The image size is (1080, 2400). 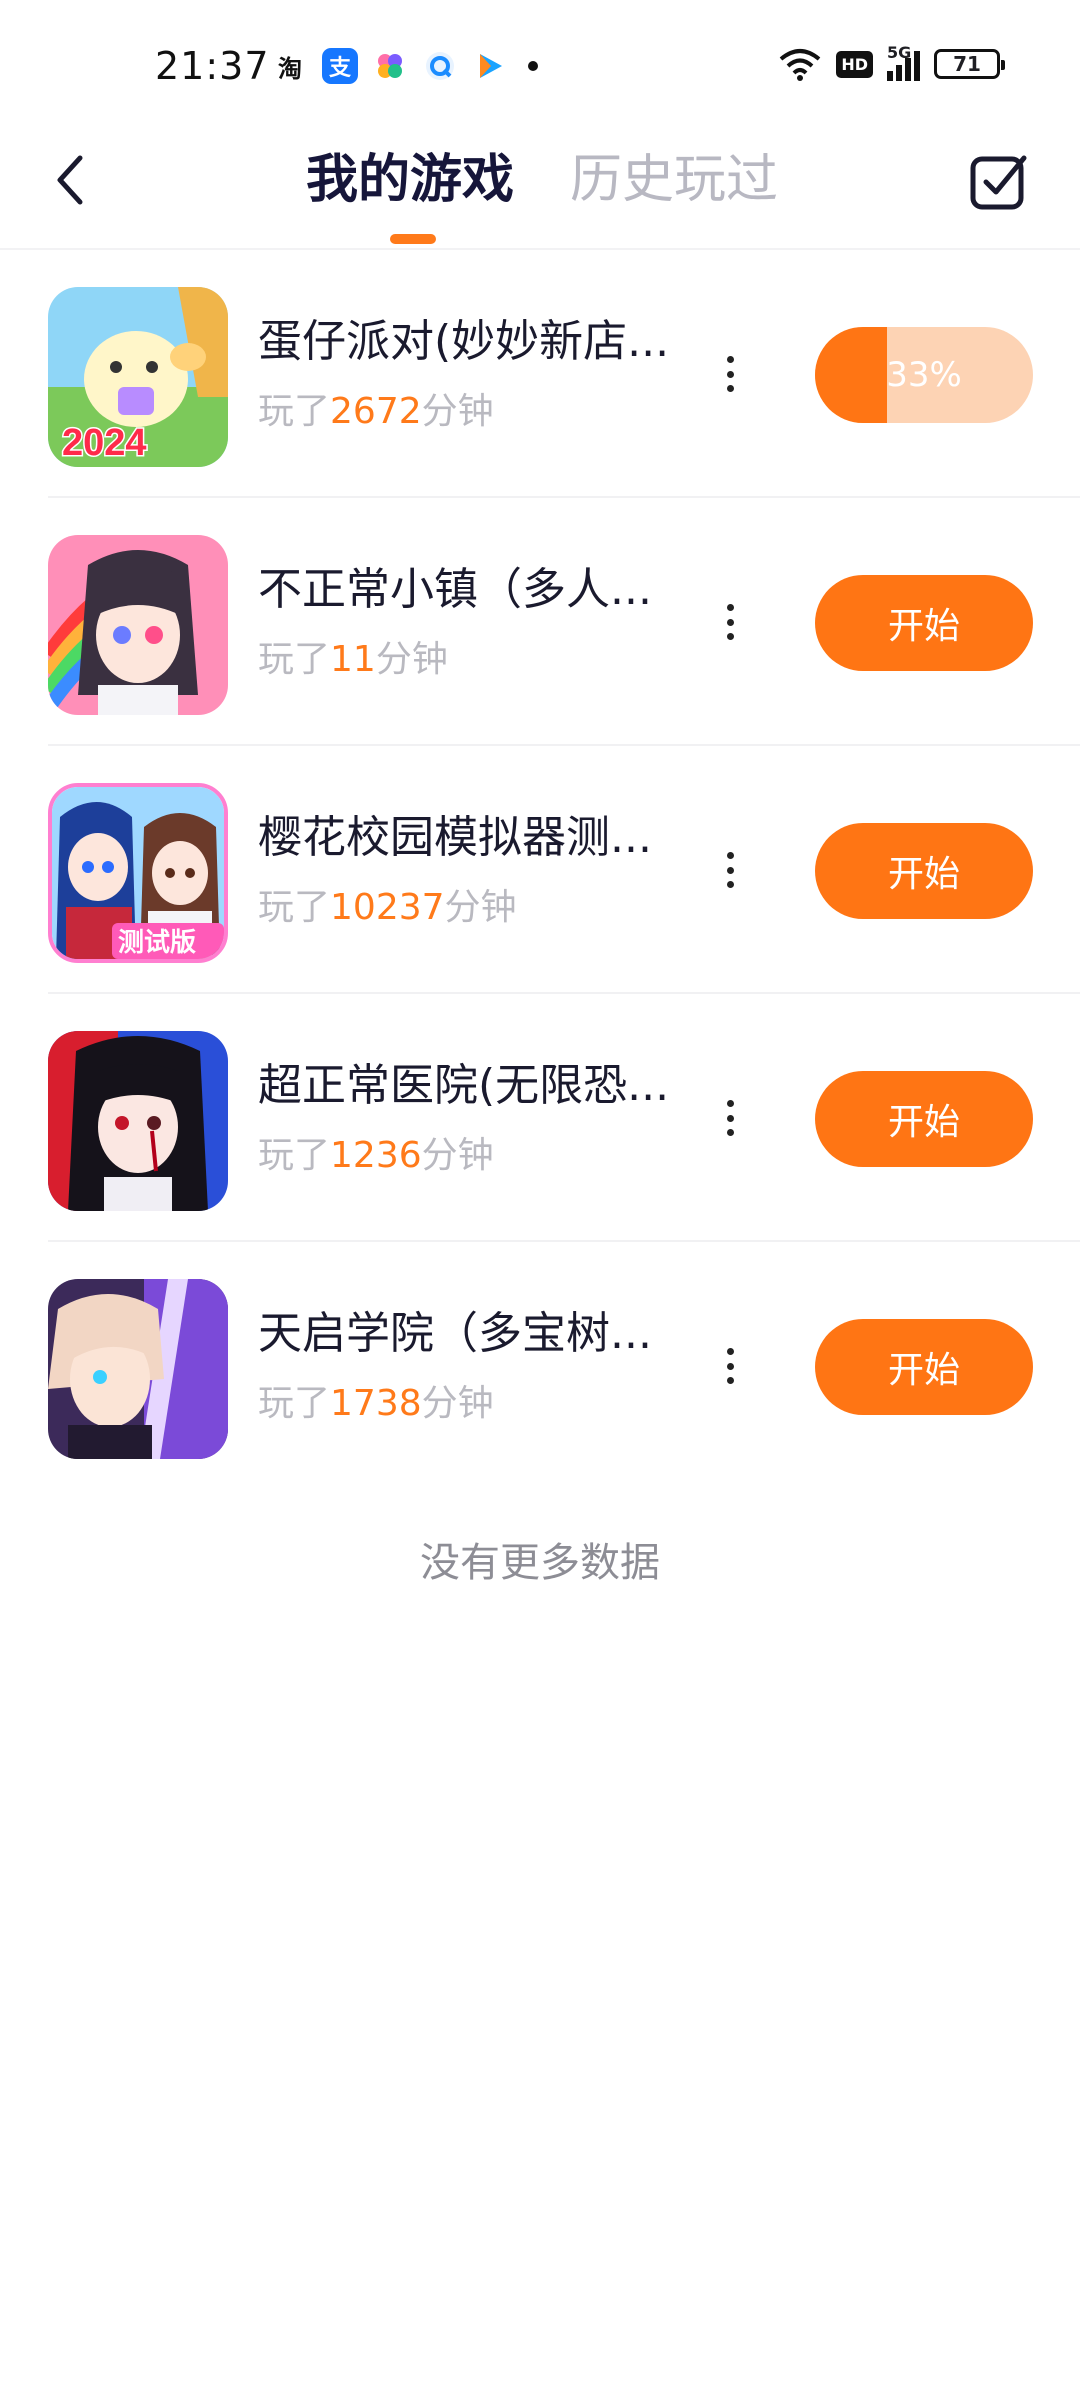 What do you see at coordinates (413, 239) in the screenshot?
I see `active-tab-indicator` at bounding box center [413, 239].